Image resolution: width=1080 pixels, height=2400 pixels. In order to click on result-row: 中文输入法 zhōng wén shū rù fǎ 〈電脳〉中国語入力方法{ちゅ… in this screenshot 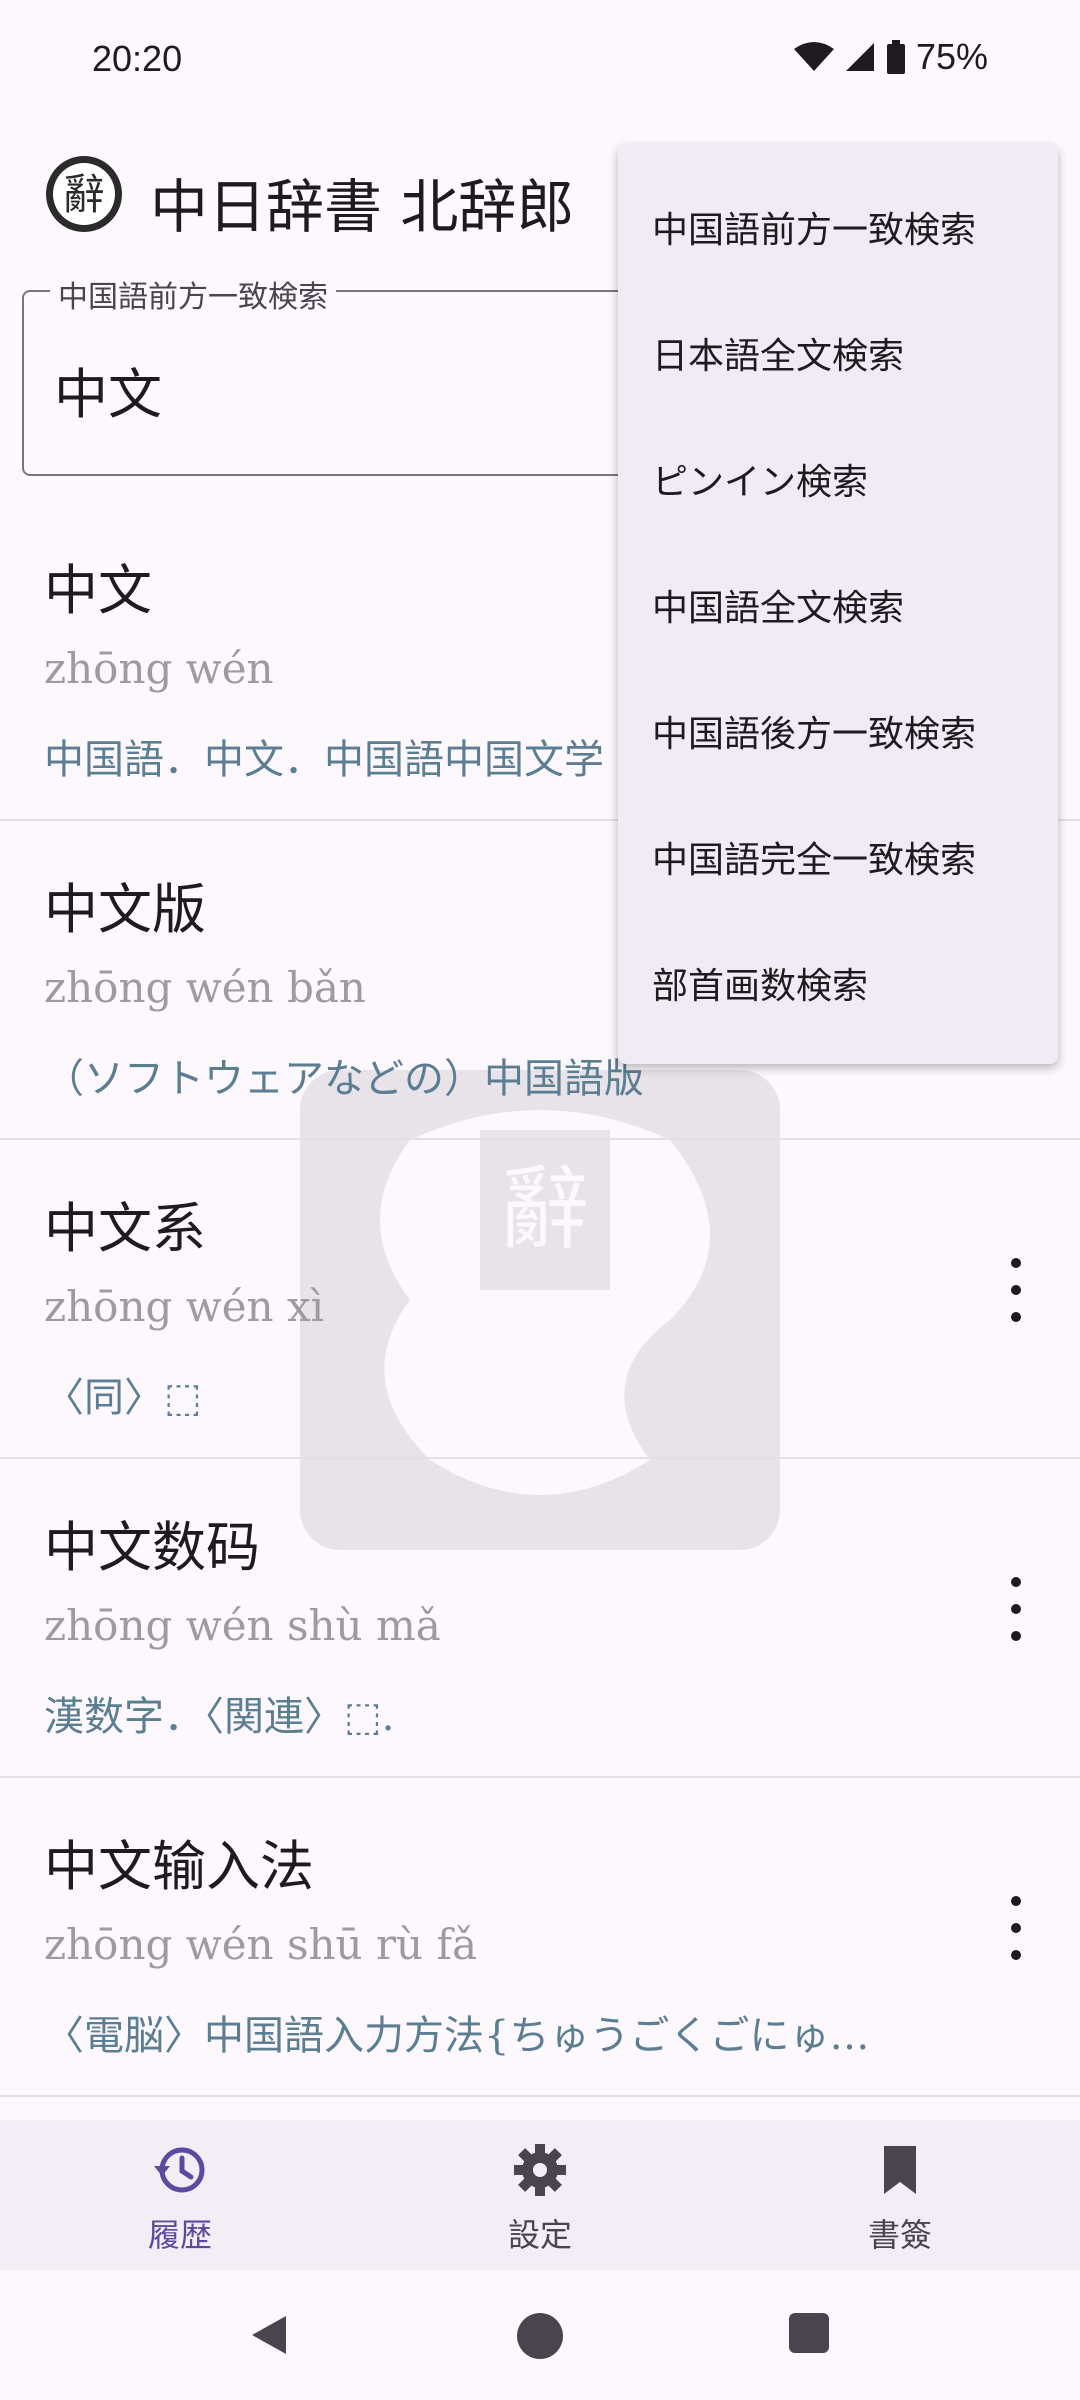, I will do `click(540, 1937)`.